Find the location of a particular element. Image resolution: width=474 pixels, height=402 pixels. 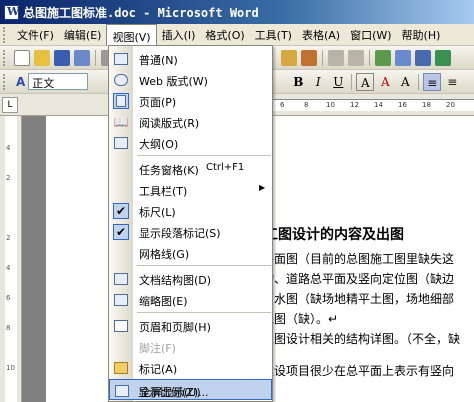

menu-item-label: 普通(N) is located at coordinates (158, 60).